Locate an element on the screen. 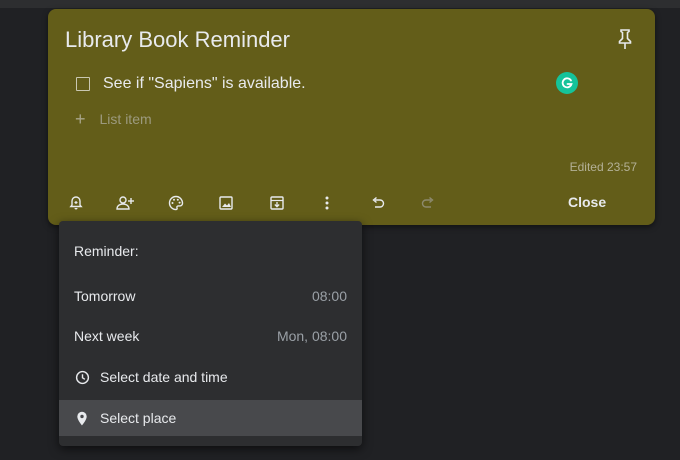 Image resolution: width=680 pixels, height=460 pixels. image-icon is located at coordinates (226, 203).